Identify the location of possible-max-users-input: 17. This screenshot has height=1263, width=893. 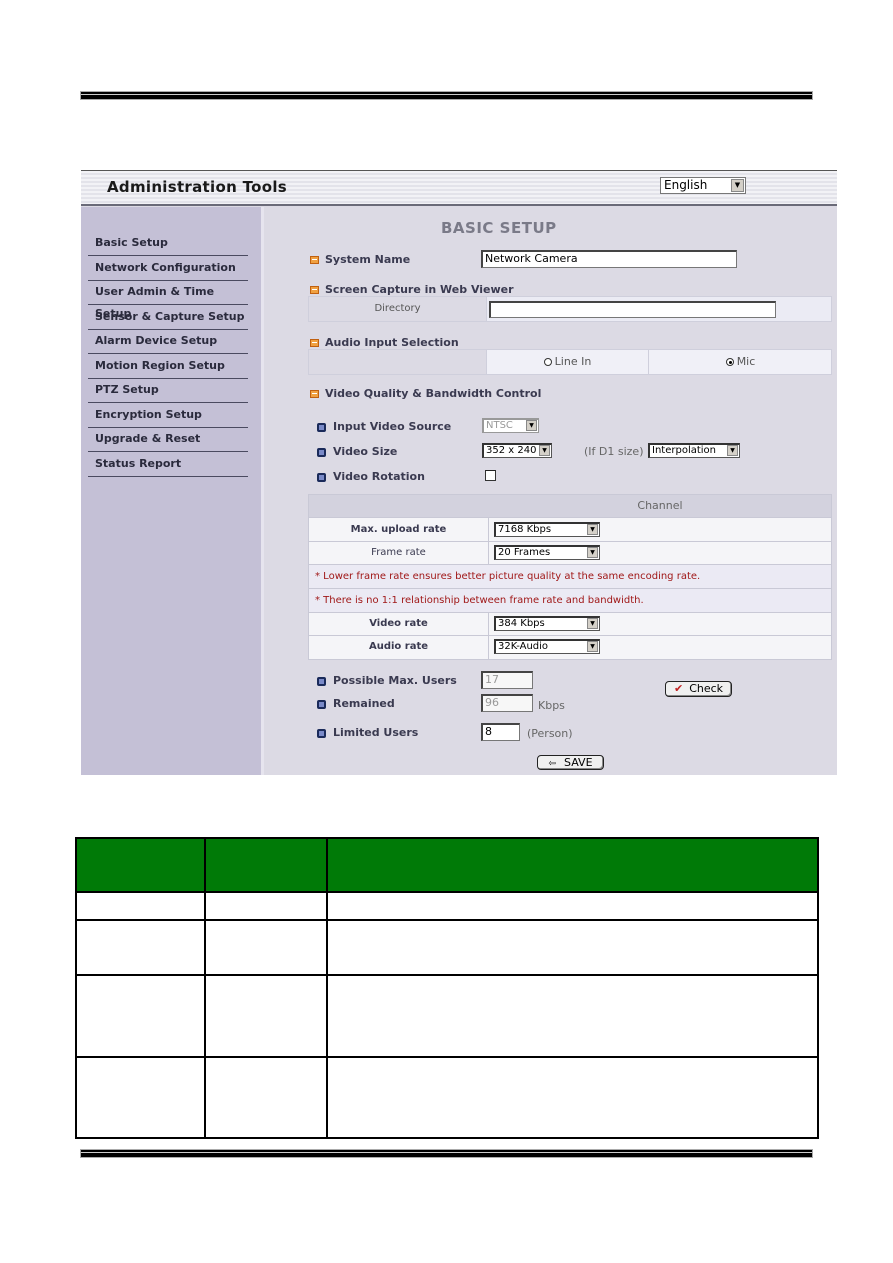
(507, 680).